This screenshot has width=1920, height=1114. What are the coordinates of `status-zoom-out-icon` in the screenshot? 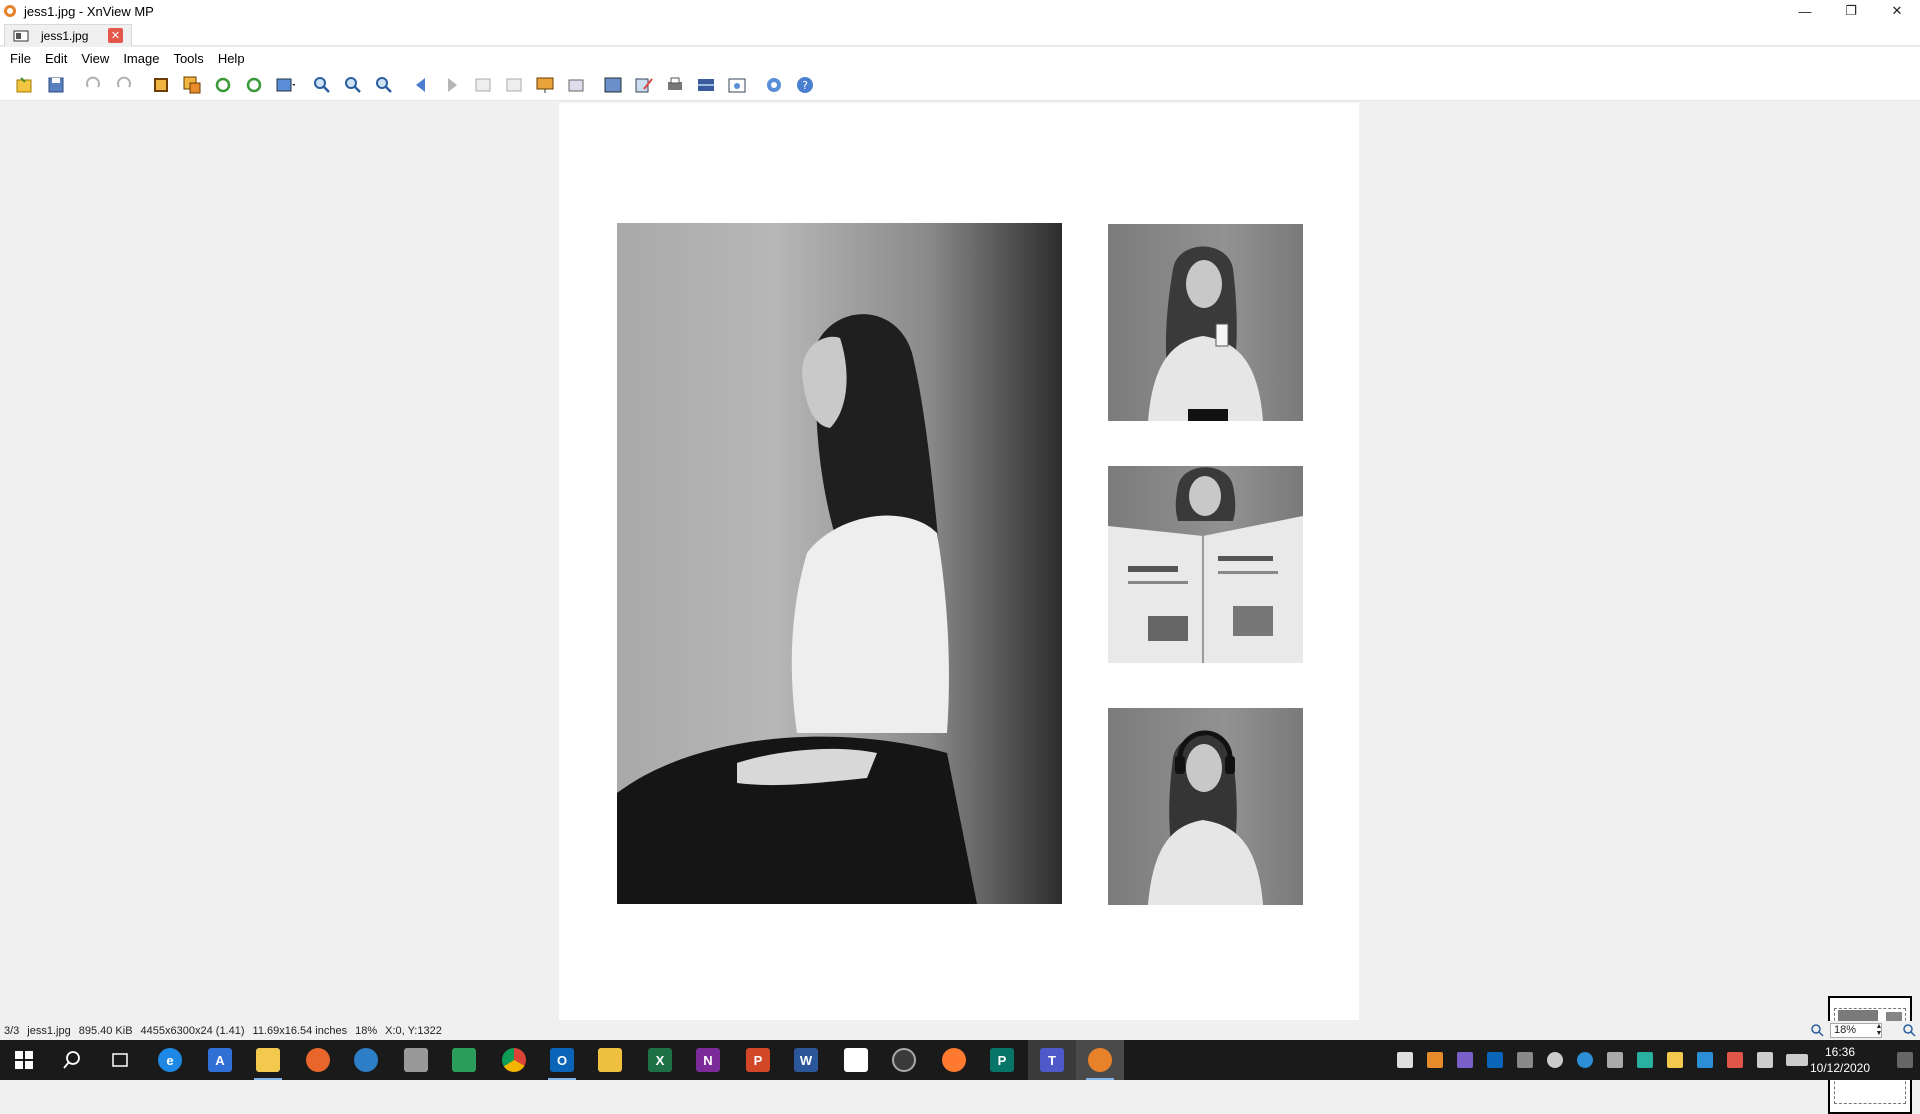 It's located at (1909, 1030).